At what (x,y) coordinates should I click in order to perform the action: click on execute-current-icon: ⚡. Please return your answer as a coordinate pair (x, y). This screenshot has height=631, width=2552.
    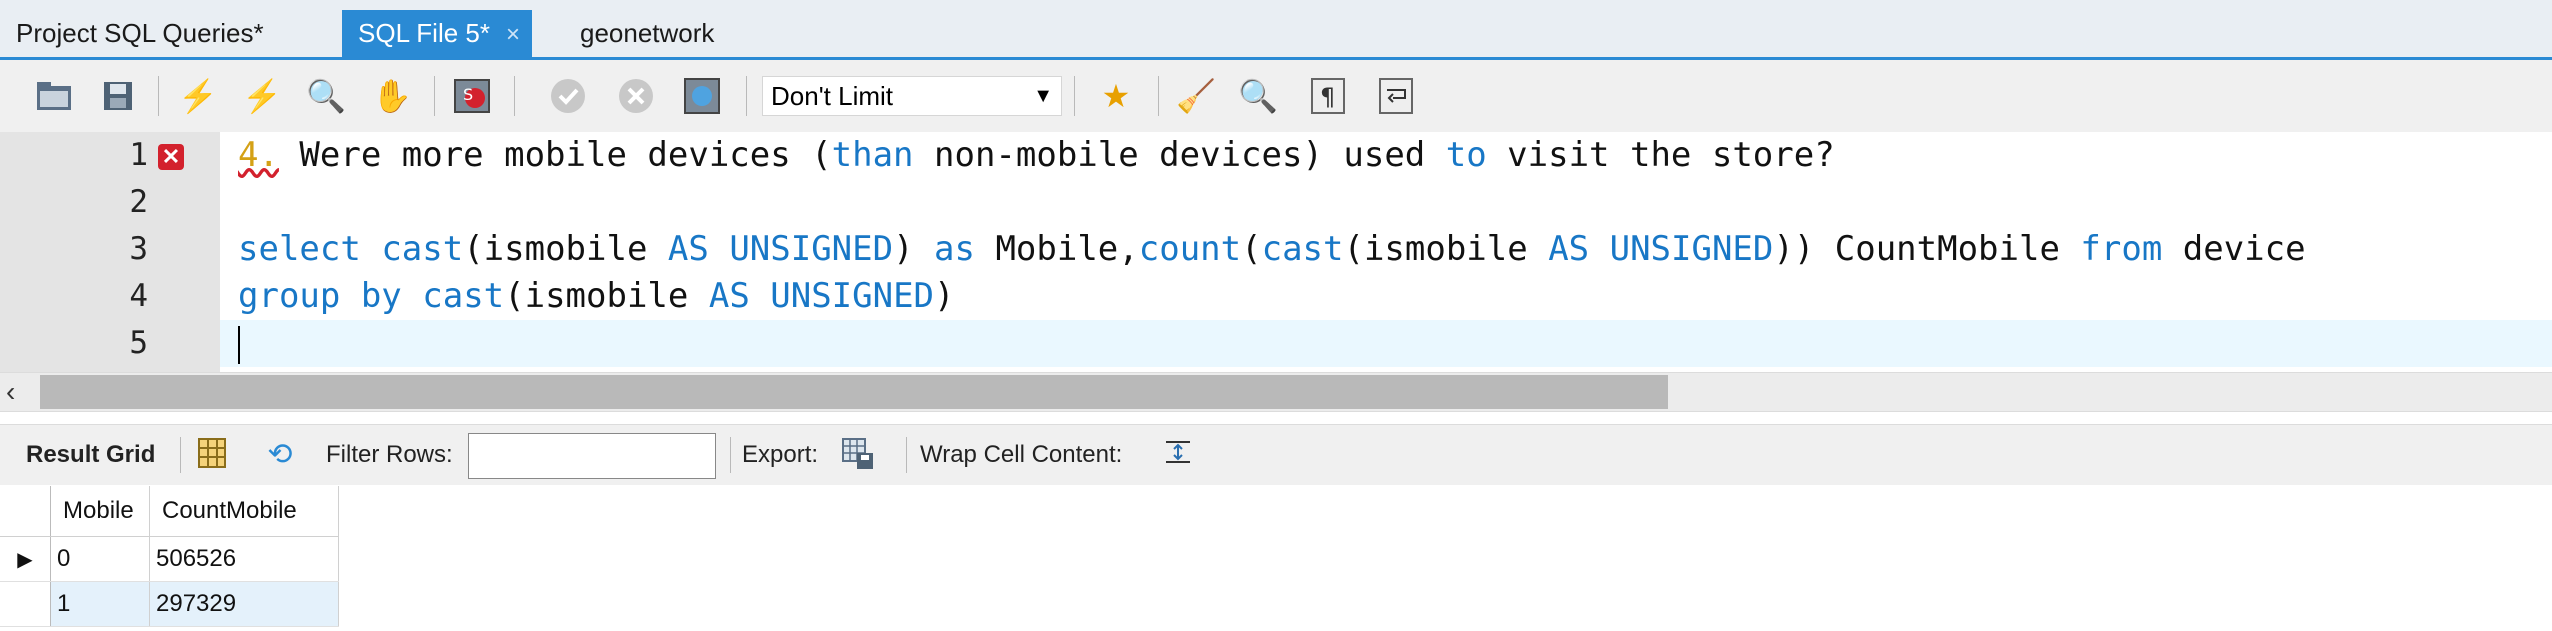
    Looking at the image, I should click on (262, 96).